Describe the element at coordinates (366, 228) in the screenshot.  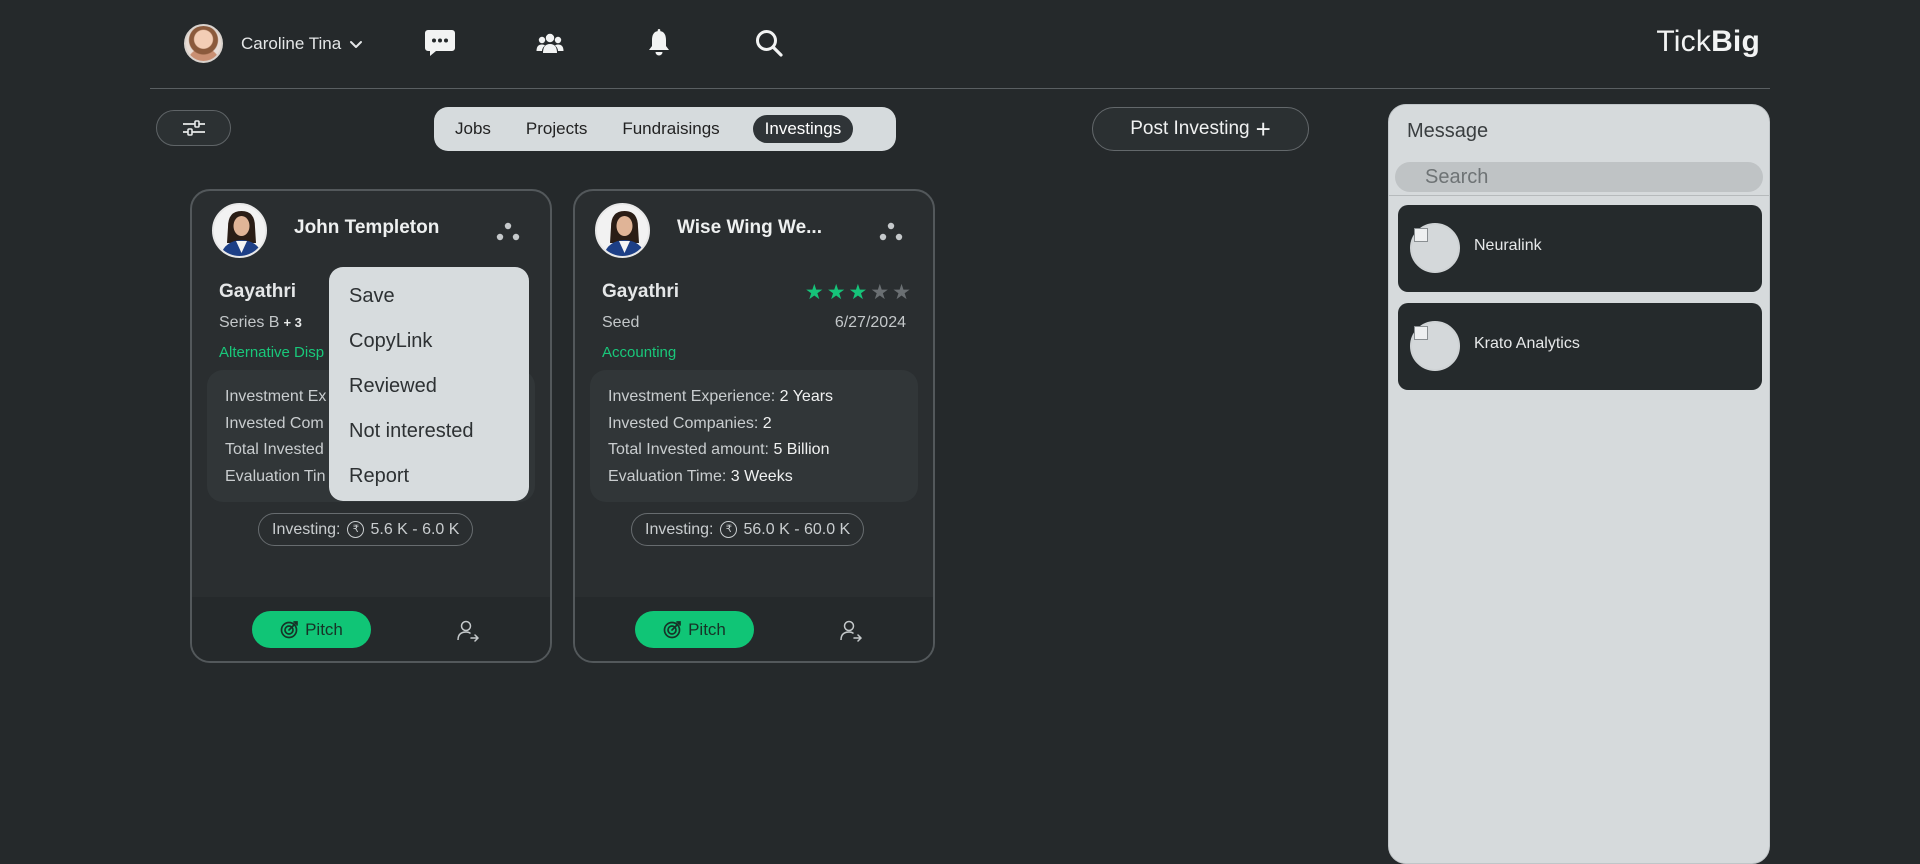
I see `investor-name: John Templeton` at that location.